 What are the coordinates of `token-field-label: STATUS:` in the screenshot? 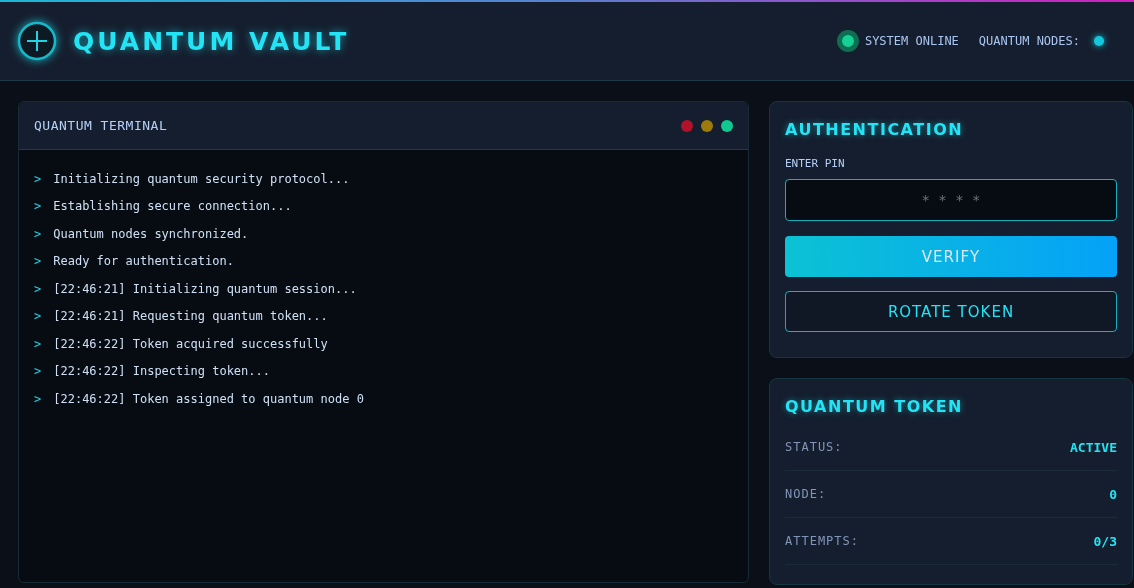 It's located at (814, 447).